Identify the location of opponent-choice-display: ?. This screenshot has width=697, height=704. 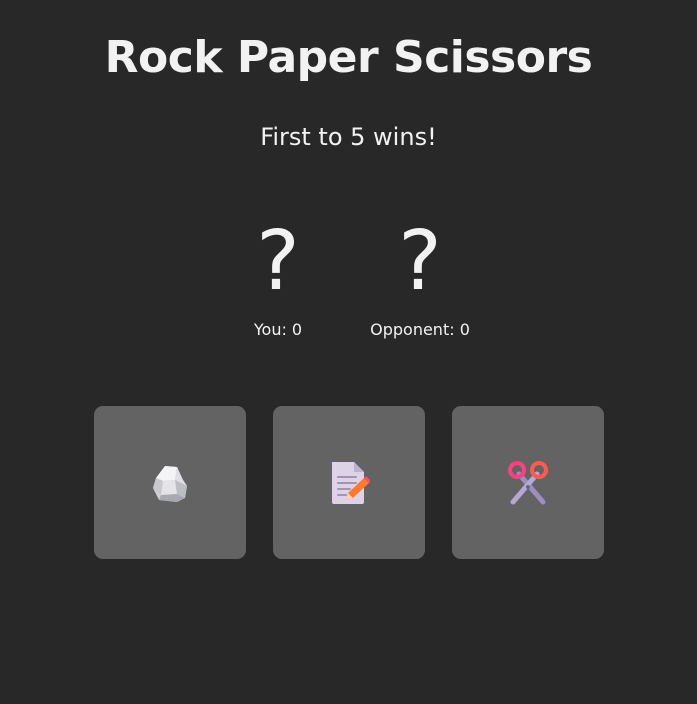
(420, 261).